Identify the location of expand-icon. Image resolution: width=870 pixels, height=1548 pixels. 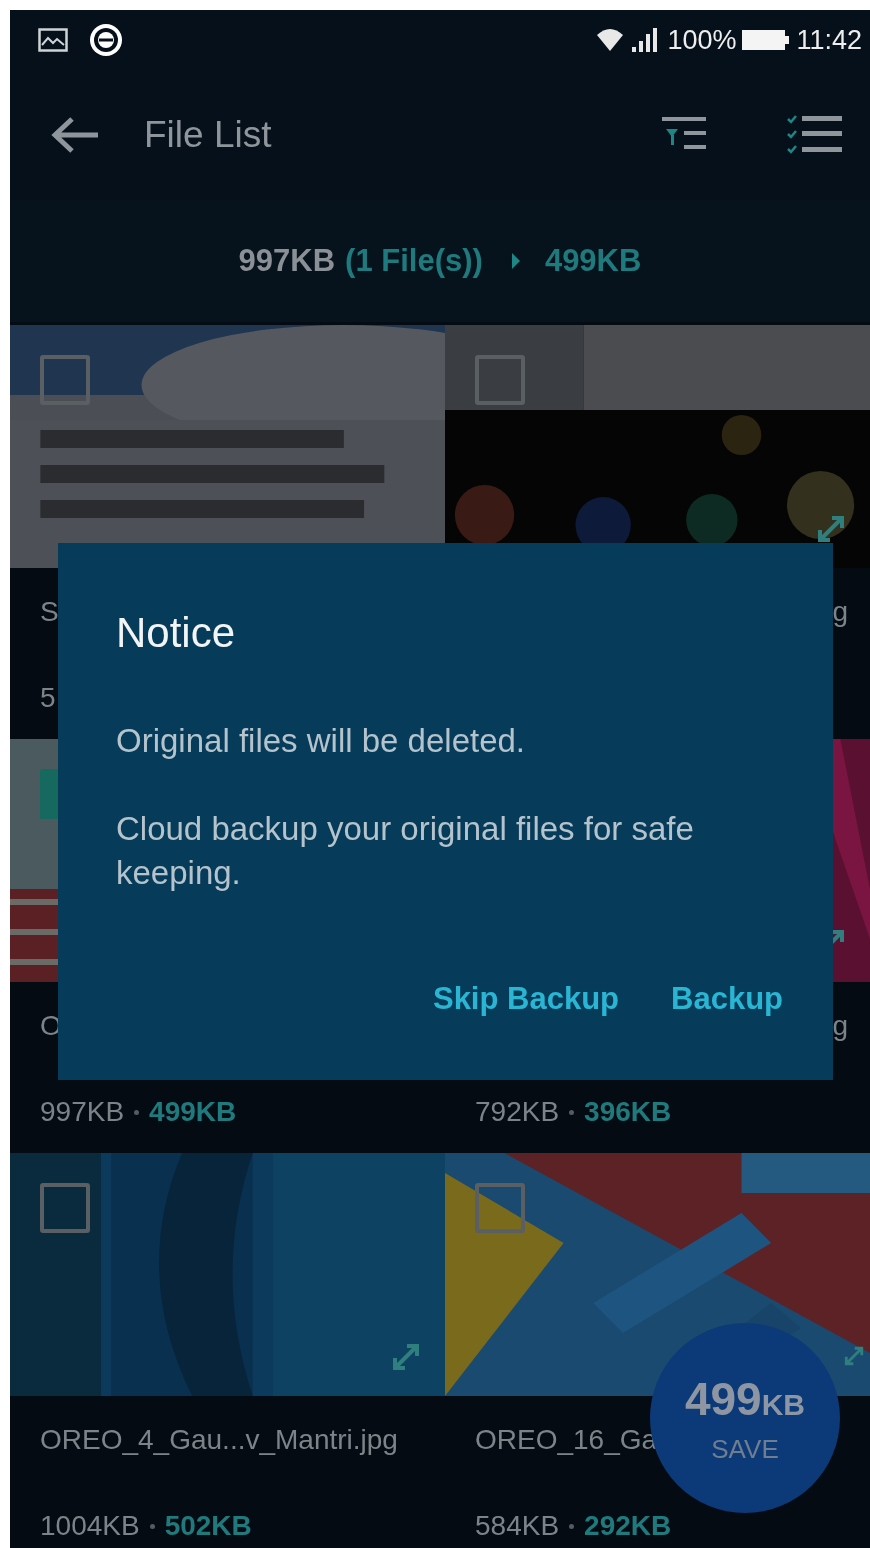
(854, 1356).